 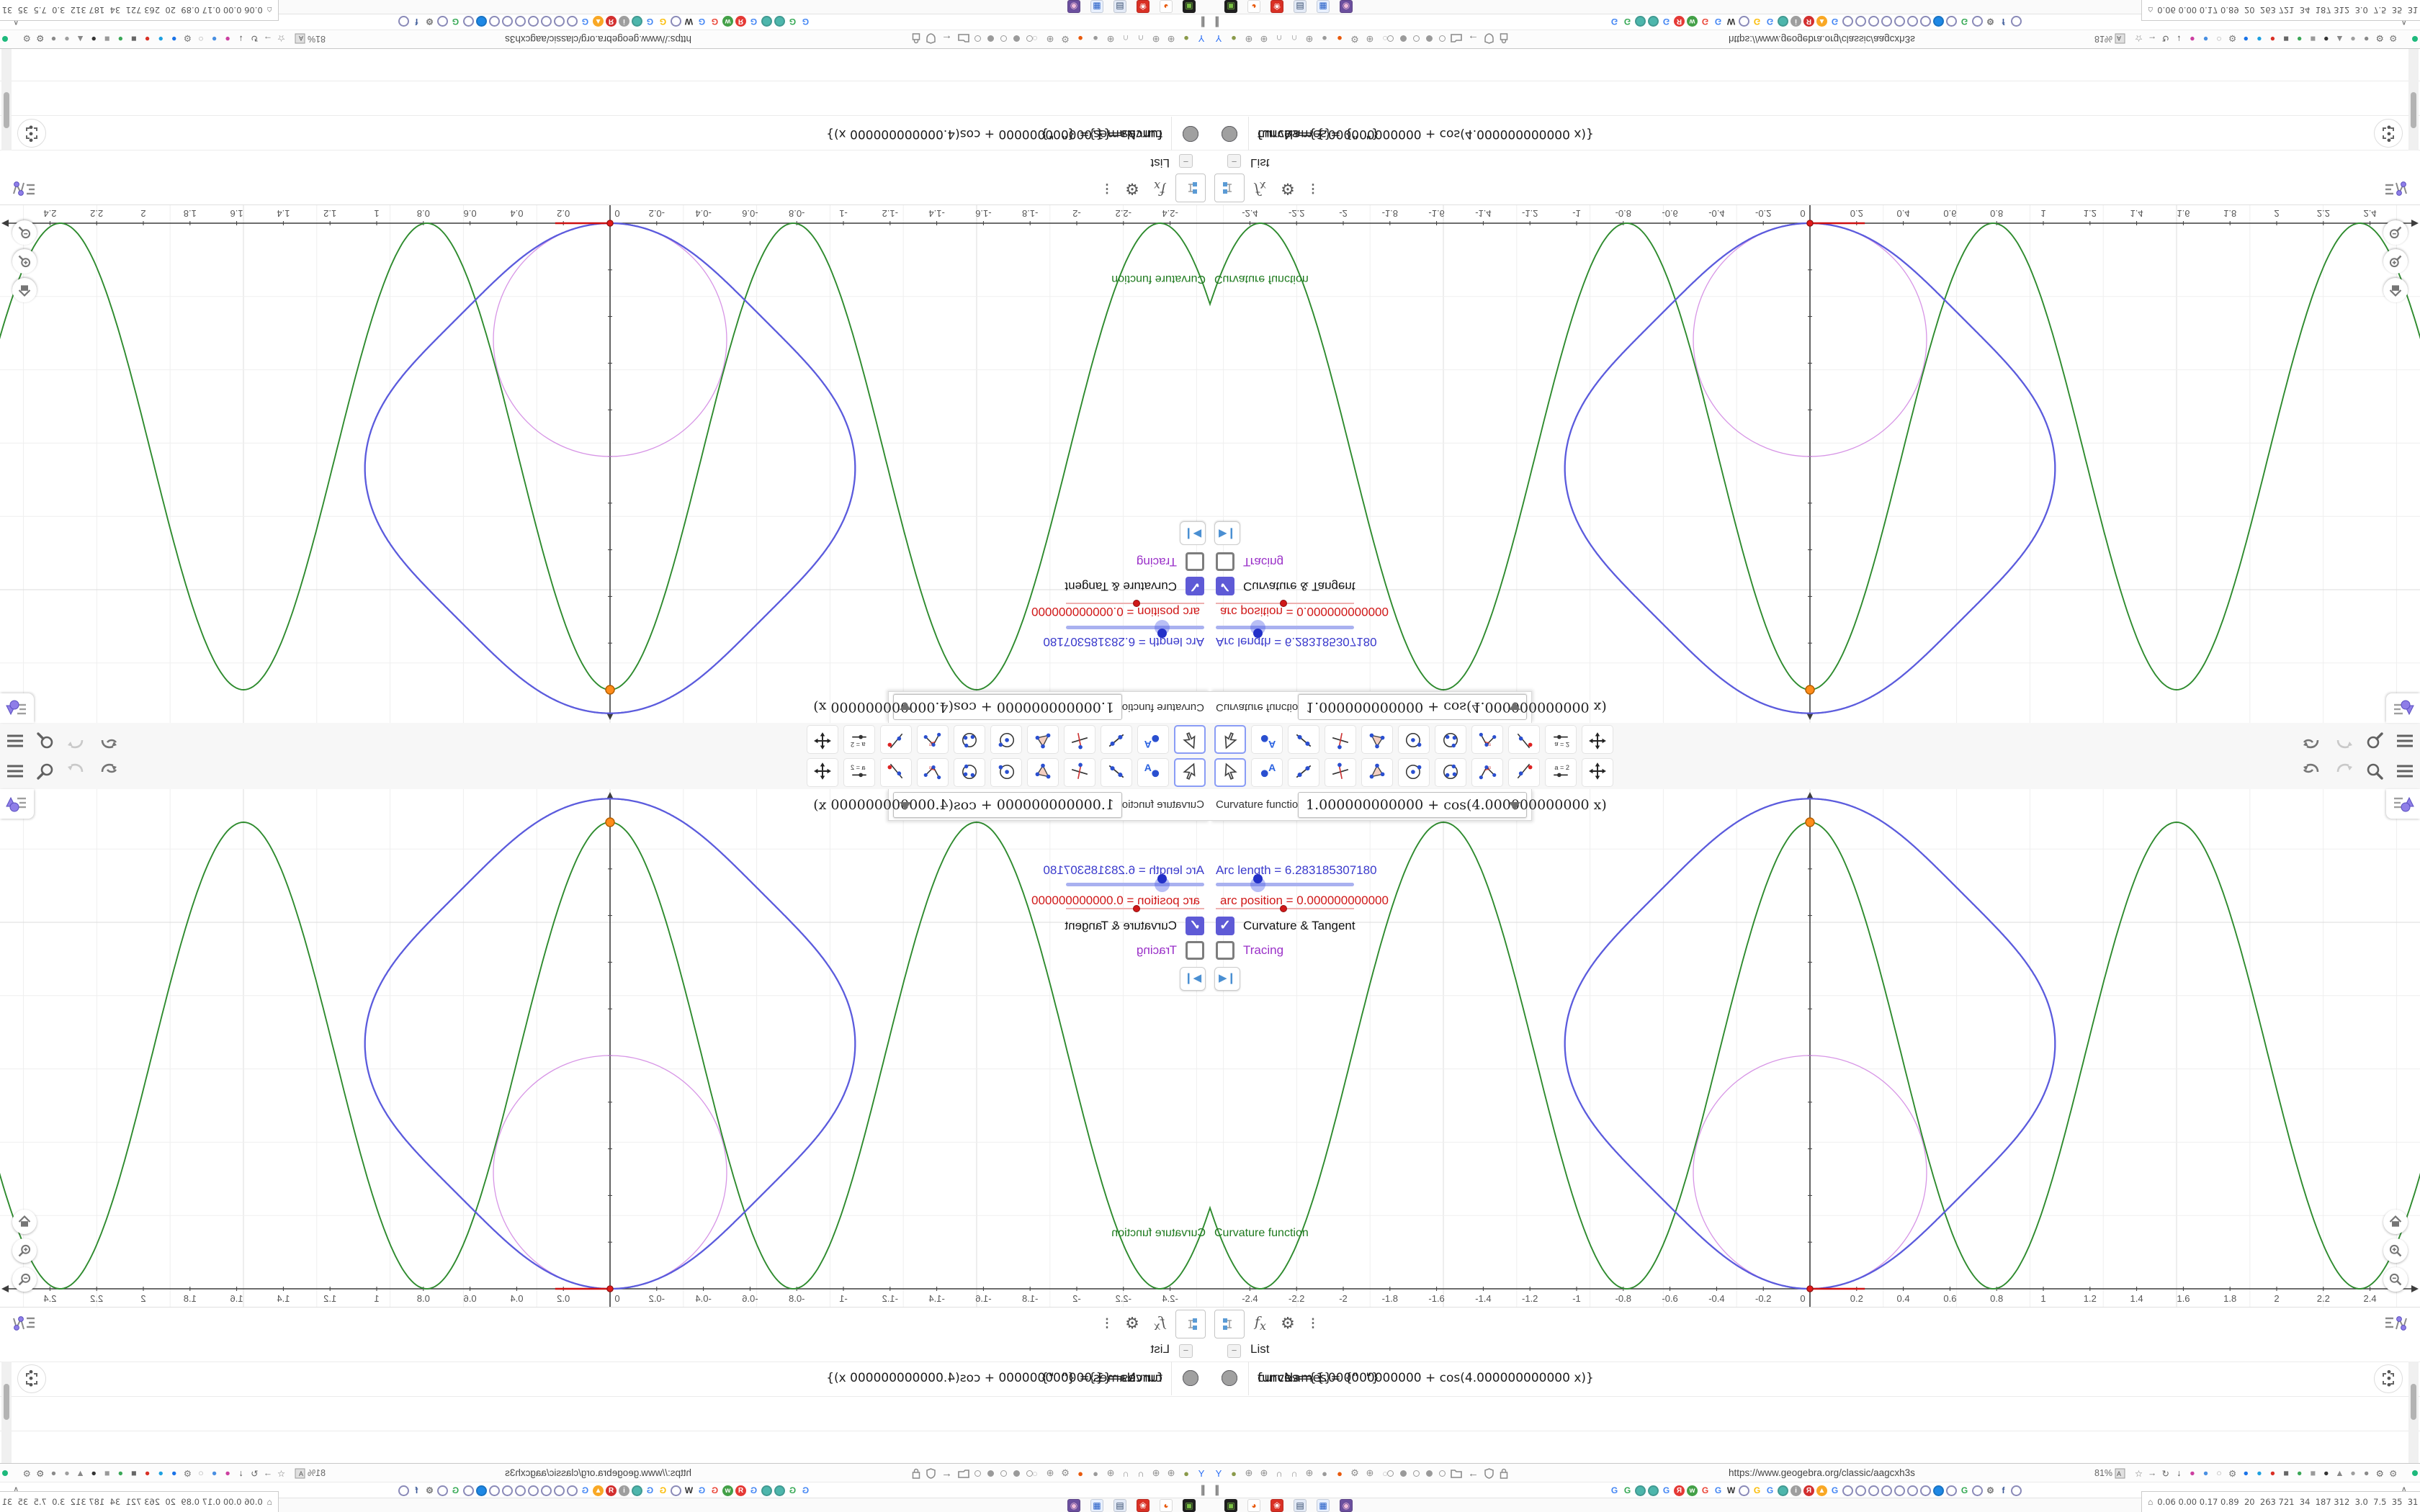 What do you see at coordinates (947, 39) in the screenshot?
I see `back-arrow-icon: ←` at bounding box center [947, 39].